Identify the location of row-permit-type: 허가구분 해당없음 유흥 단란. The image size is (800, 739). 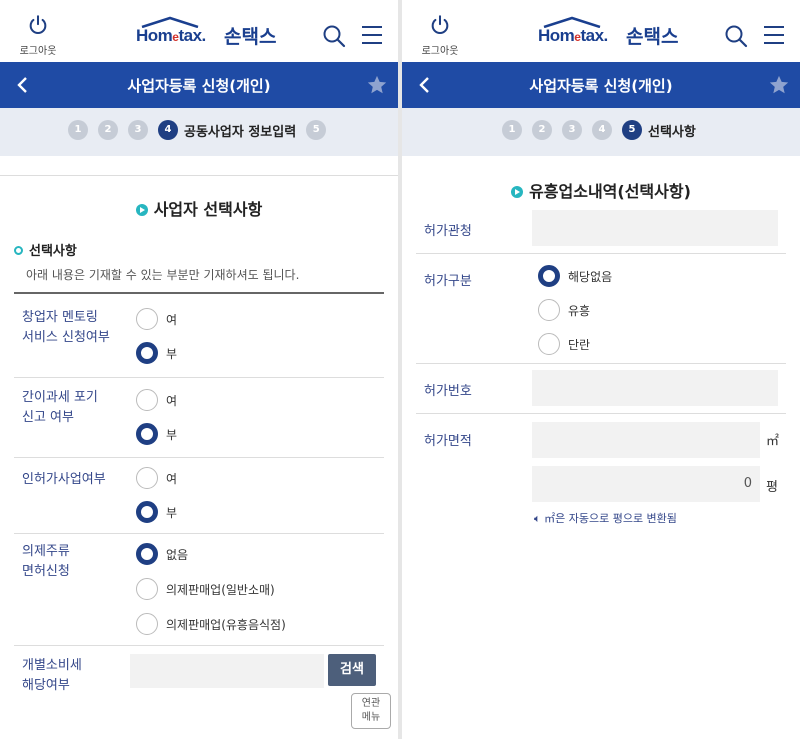
(601, 309).